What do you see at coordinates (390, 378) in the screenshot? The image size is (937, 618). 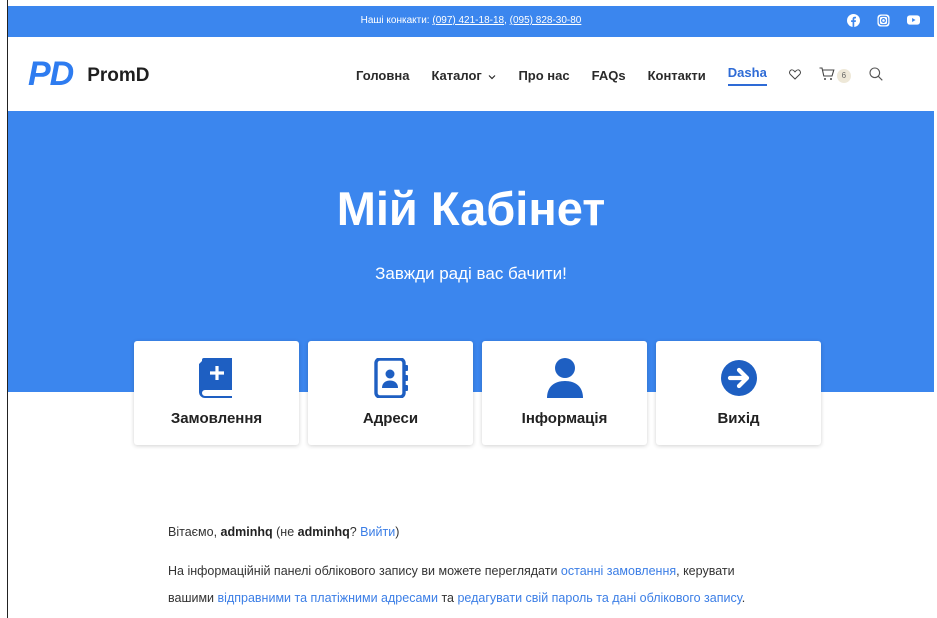 I see `address-book-icon` at bounding box center [390, 378].